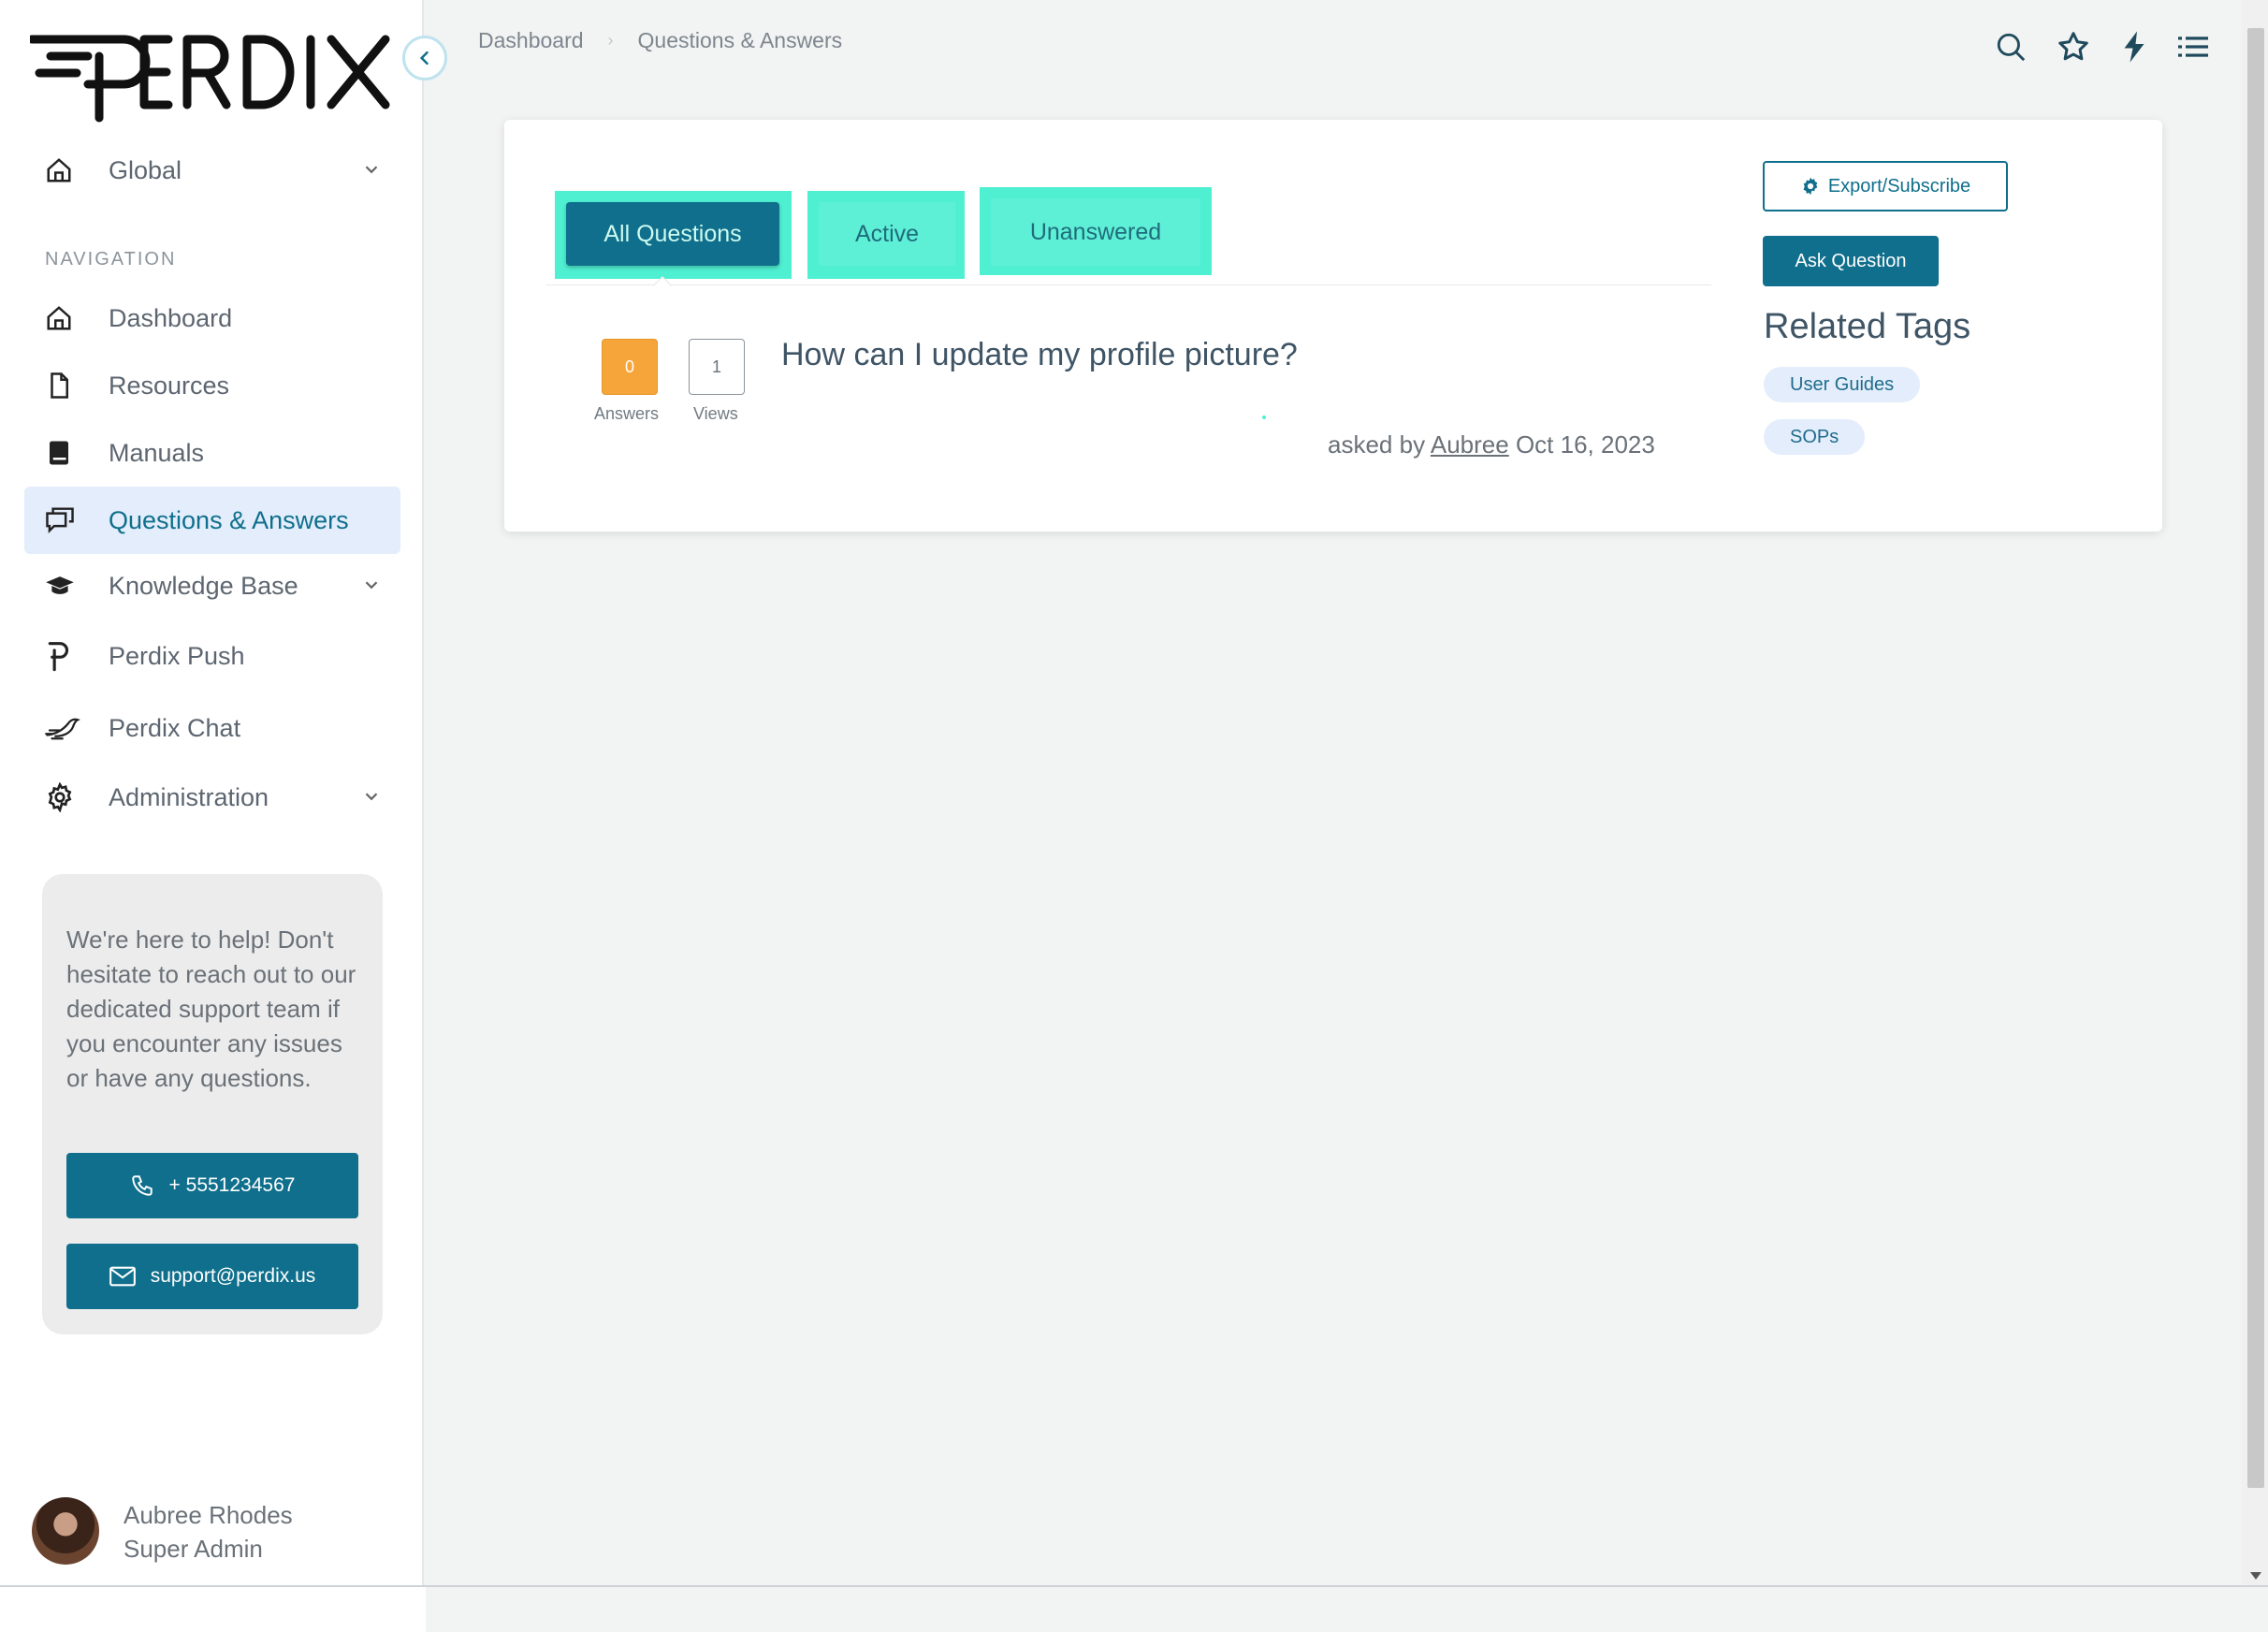 Image resolution: width=2268 pixels, height=1632 pixels. What do you see at coordinates (2011, 47) in the screenshot?
I see `search-icon` at bounding box center [2011, 47].